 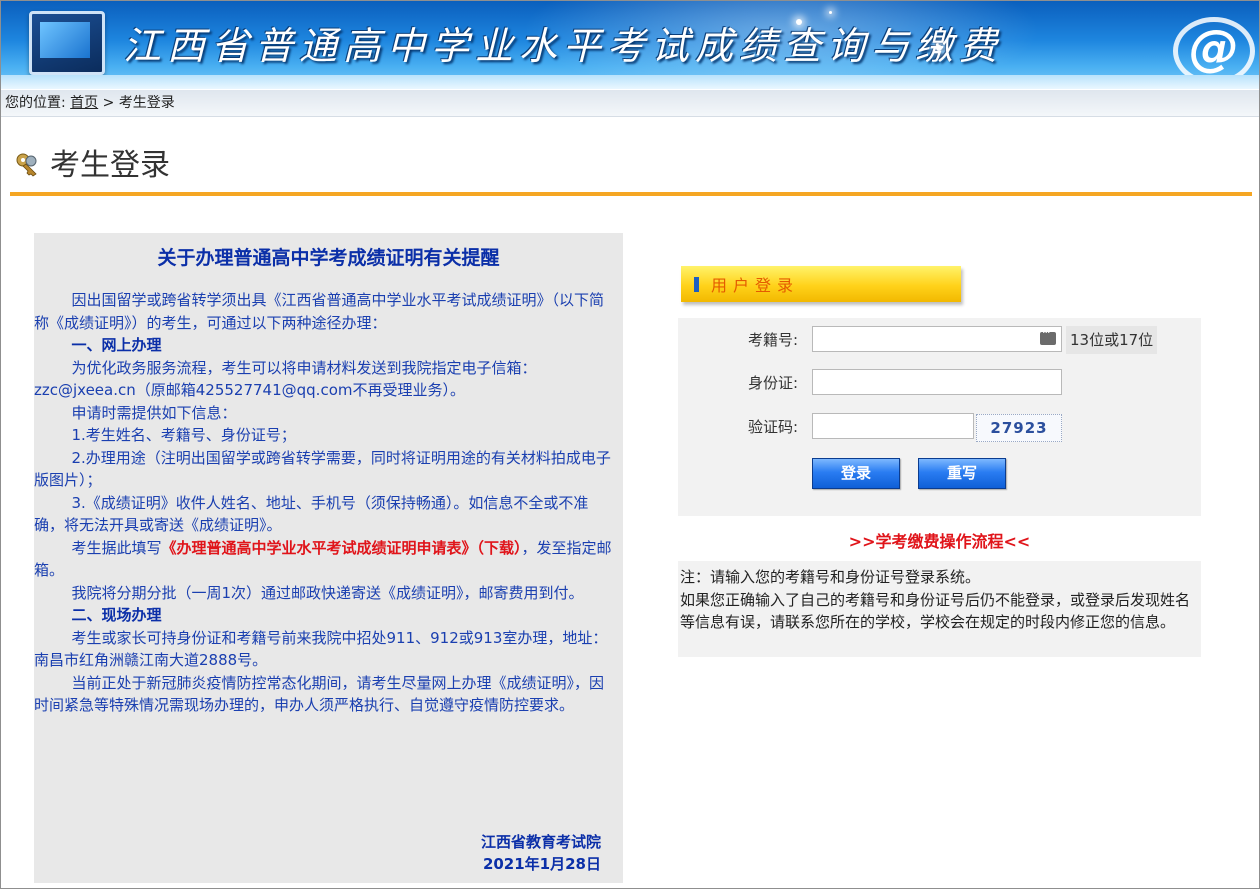 I want to click on id-row: 身份证:, so click(x=939, y=383).